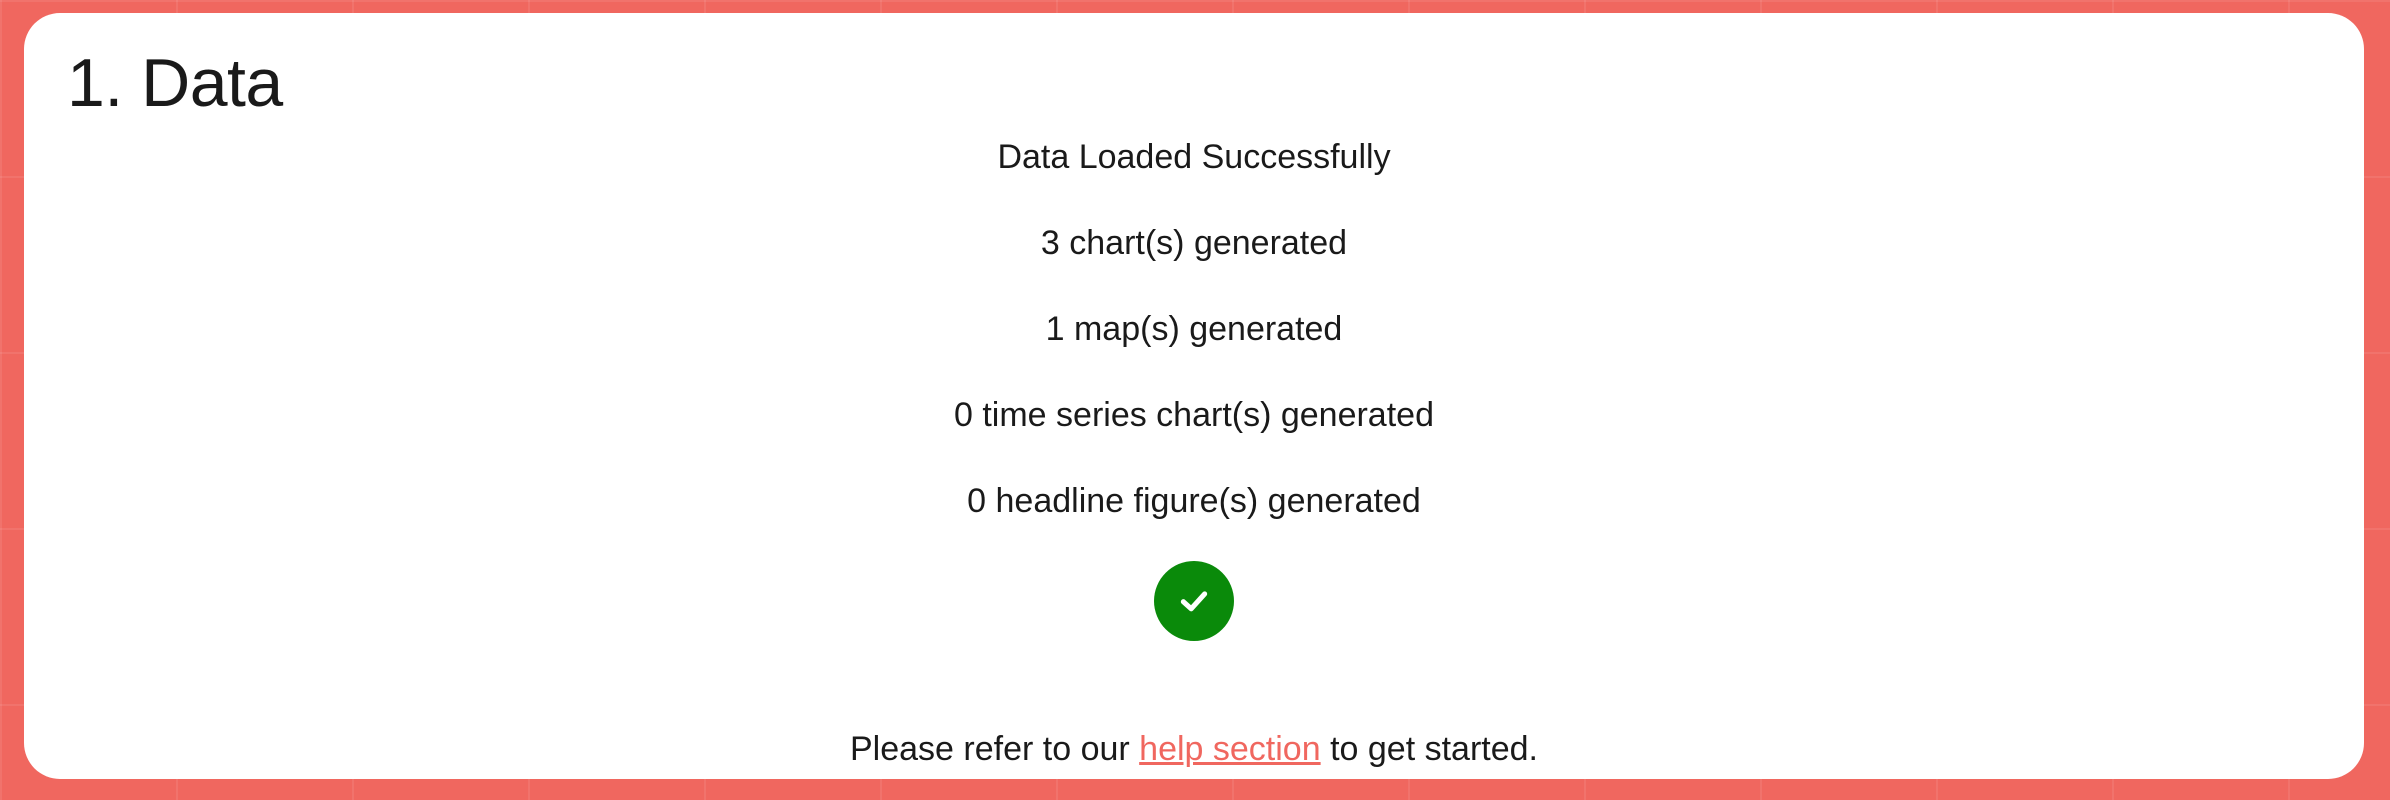 Image resolution: width=2390 pixels, height=800 pixels. Describe the element at coordinates (1194, 329) in the screenshot. I see `maps-count: 1 map(s) generated` at that location.